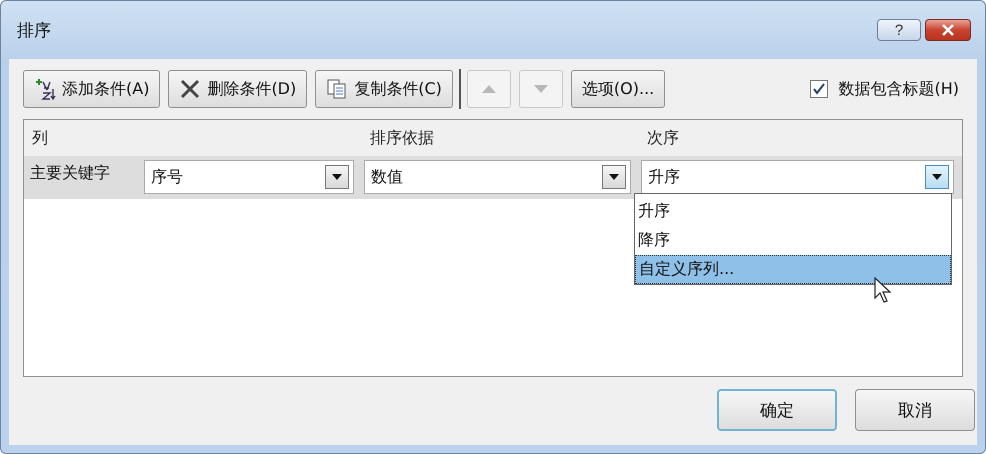 The width and height of the screenshot is (986, 454). I want to click on sort-on-combo: 数值, so click(497, 177).